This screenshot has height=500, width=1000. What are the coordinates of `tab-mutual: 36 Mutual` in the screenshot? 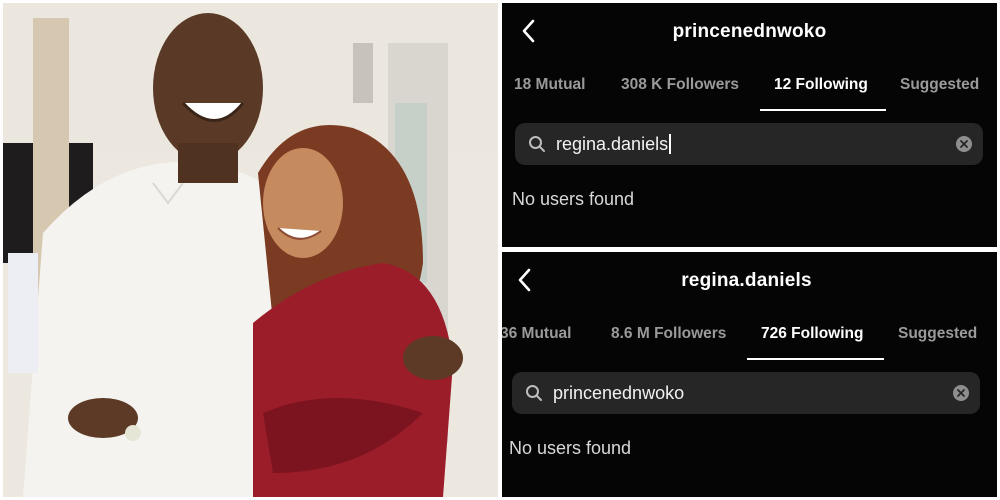 It's located at (536, 340).